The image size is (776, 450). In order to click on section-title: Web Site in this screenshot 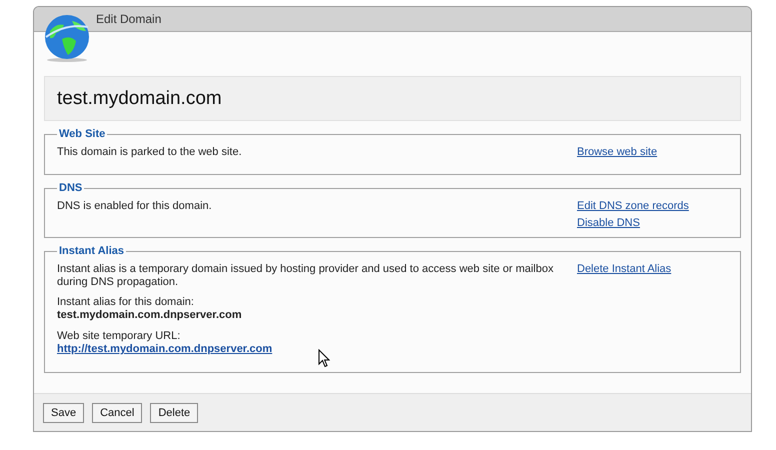, I will do `click(82, 134)`.